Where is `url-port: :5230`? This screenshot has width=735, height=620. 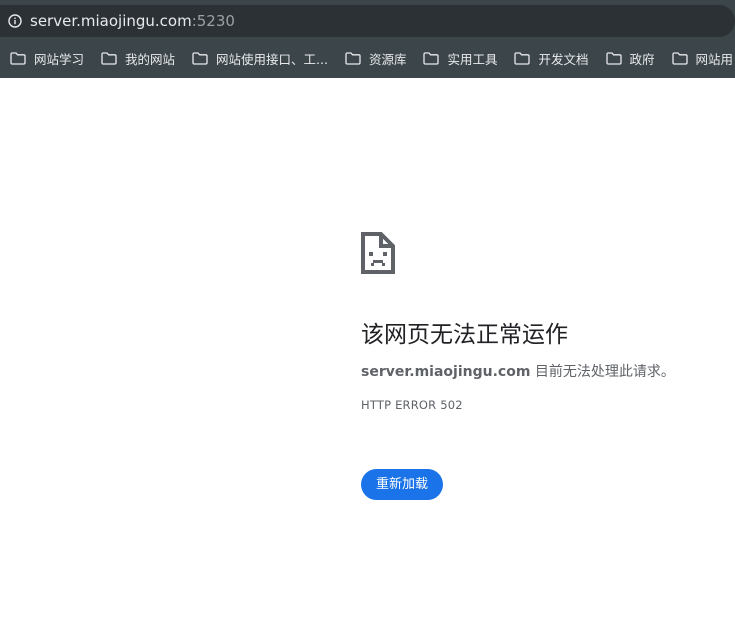
url-port: :5230 is located at coordinates (213, 21).